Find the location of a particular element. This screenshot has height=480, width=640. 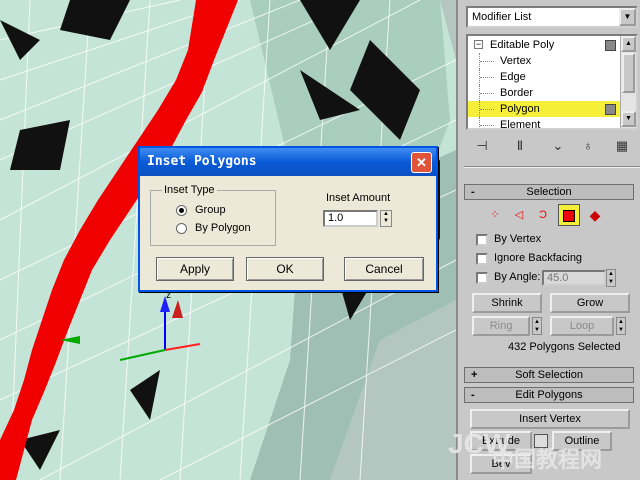

scroll-up-icon: ▲ is located at coordinates (628, 44).